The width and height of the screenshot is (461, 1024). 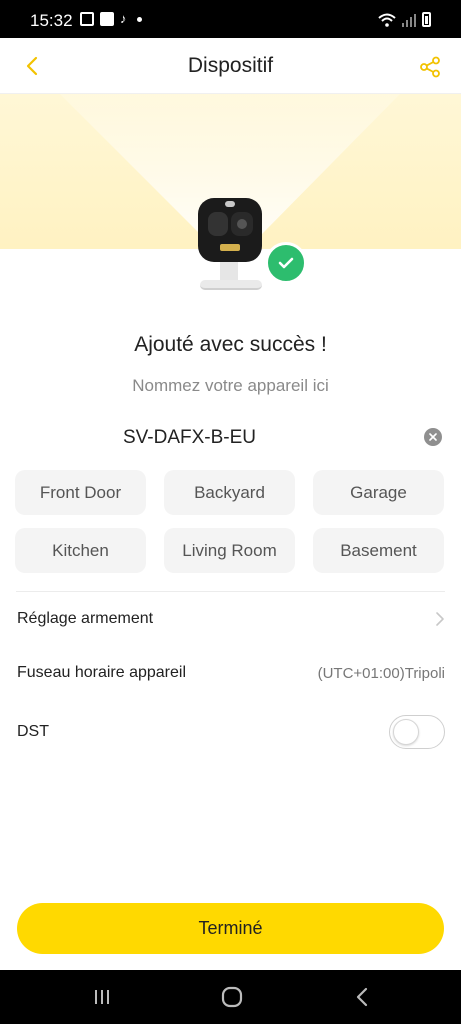 What do you see at coordinates (387, 20) in the screenshot?
I see `wifi-icon` at bounding box center [387, 20].